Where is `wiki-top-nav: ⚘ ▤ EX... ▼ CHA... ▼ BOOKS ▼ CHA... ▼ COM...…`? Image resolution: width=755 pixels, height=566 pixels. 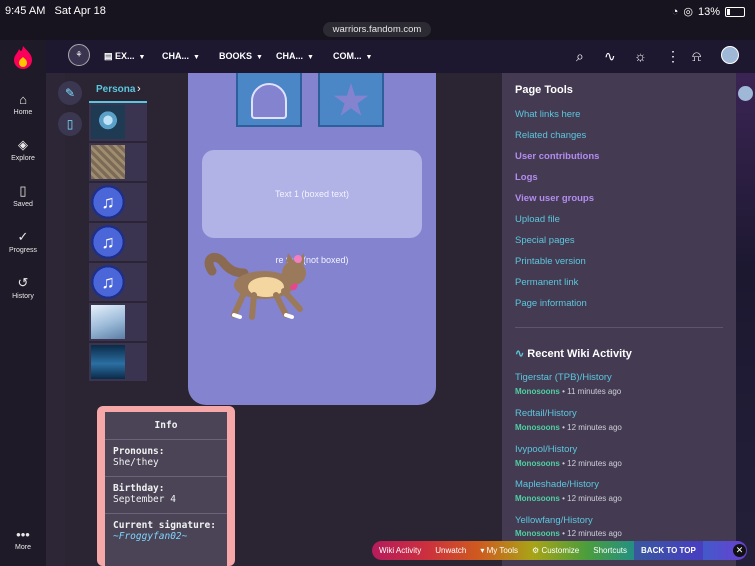 wiki-top-nav: ⚘ ▤ EX... ▼ CHA... ▼ BOOKS ▼ CHA... ▼ COM...… is located at coordinates (400, 56).